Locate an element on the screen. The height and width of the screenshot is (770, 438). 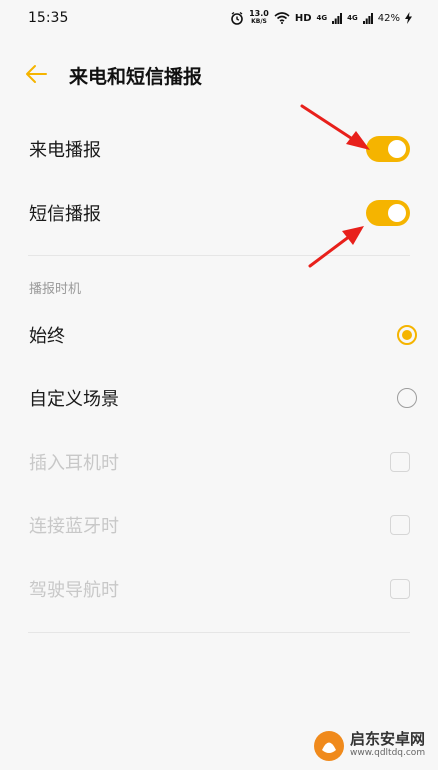
toggle-row-call: 来电播报 is located at coordinates (219, 149).